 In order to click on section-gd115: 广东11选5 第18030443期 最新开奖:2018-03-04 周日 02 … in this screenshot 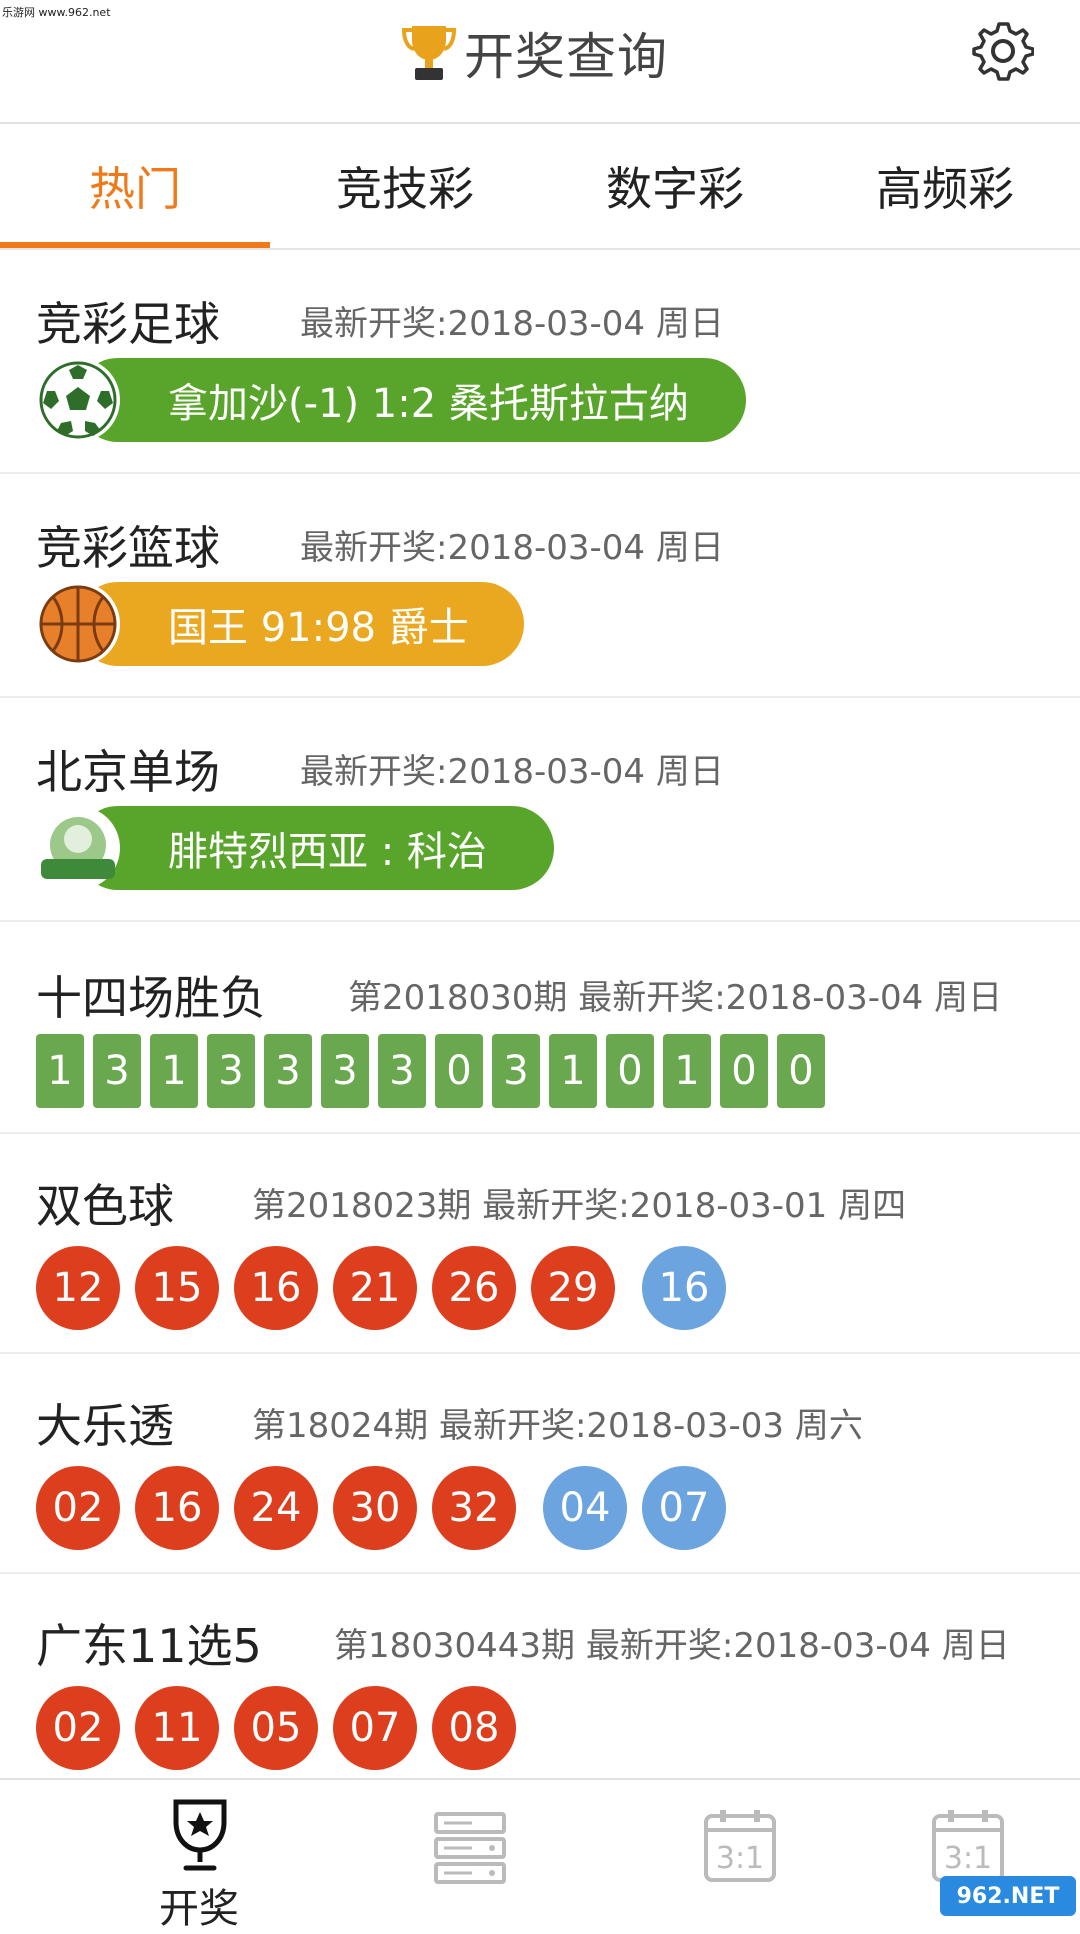, I will do `click(540, 1676)`.